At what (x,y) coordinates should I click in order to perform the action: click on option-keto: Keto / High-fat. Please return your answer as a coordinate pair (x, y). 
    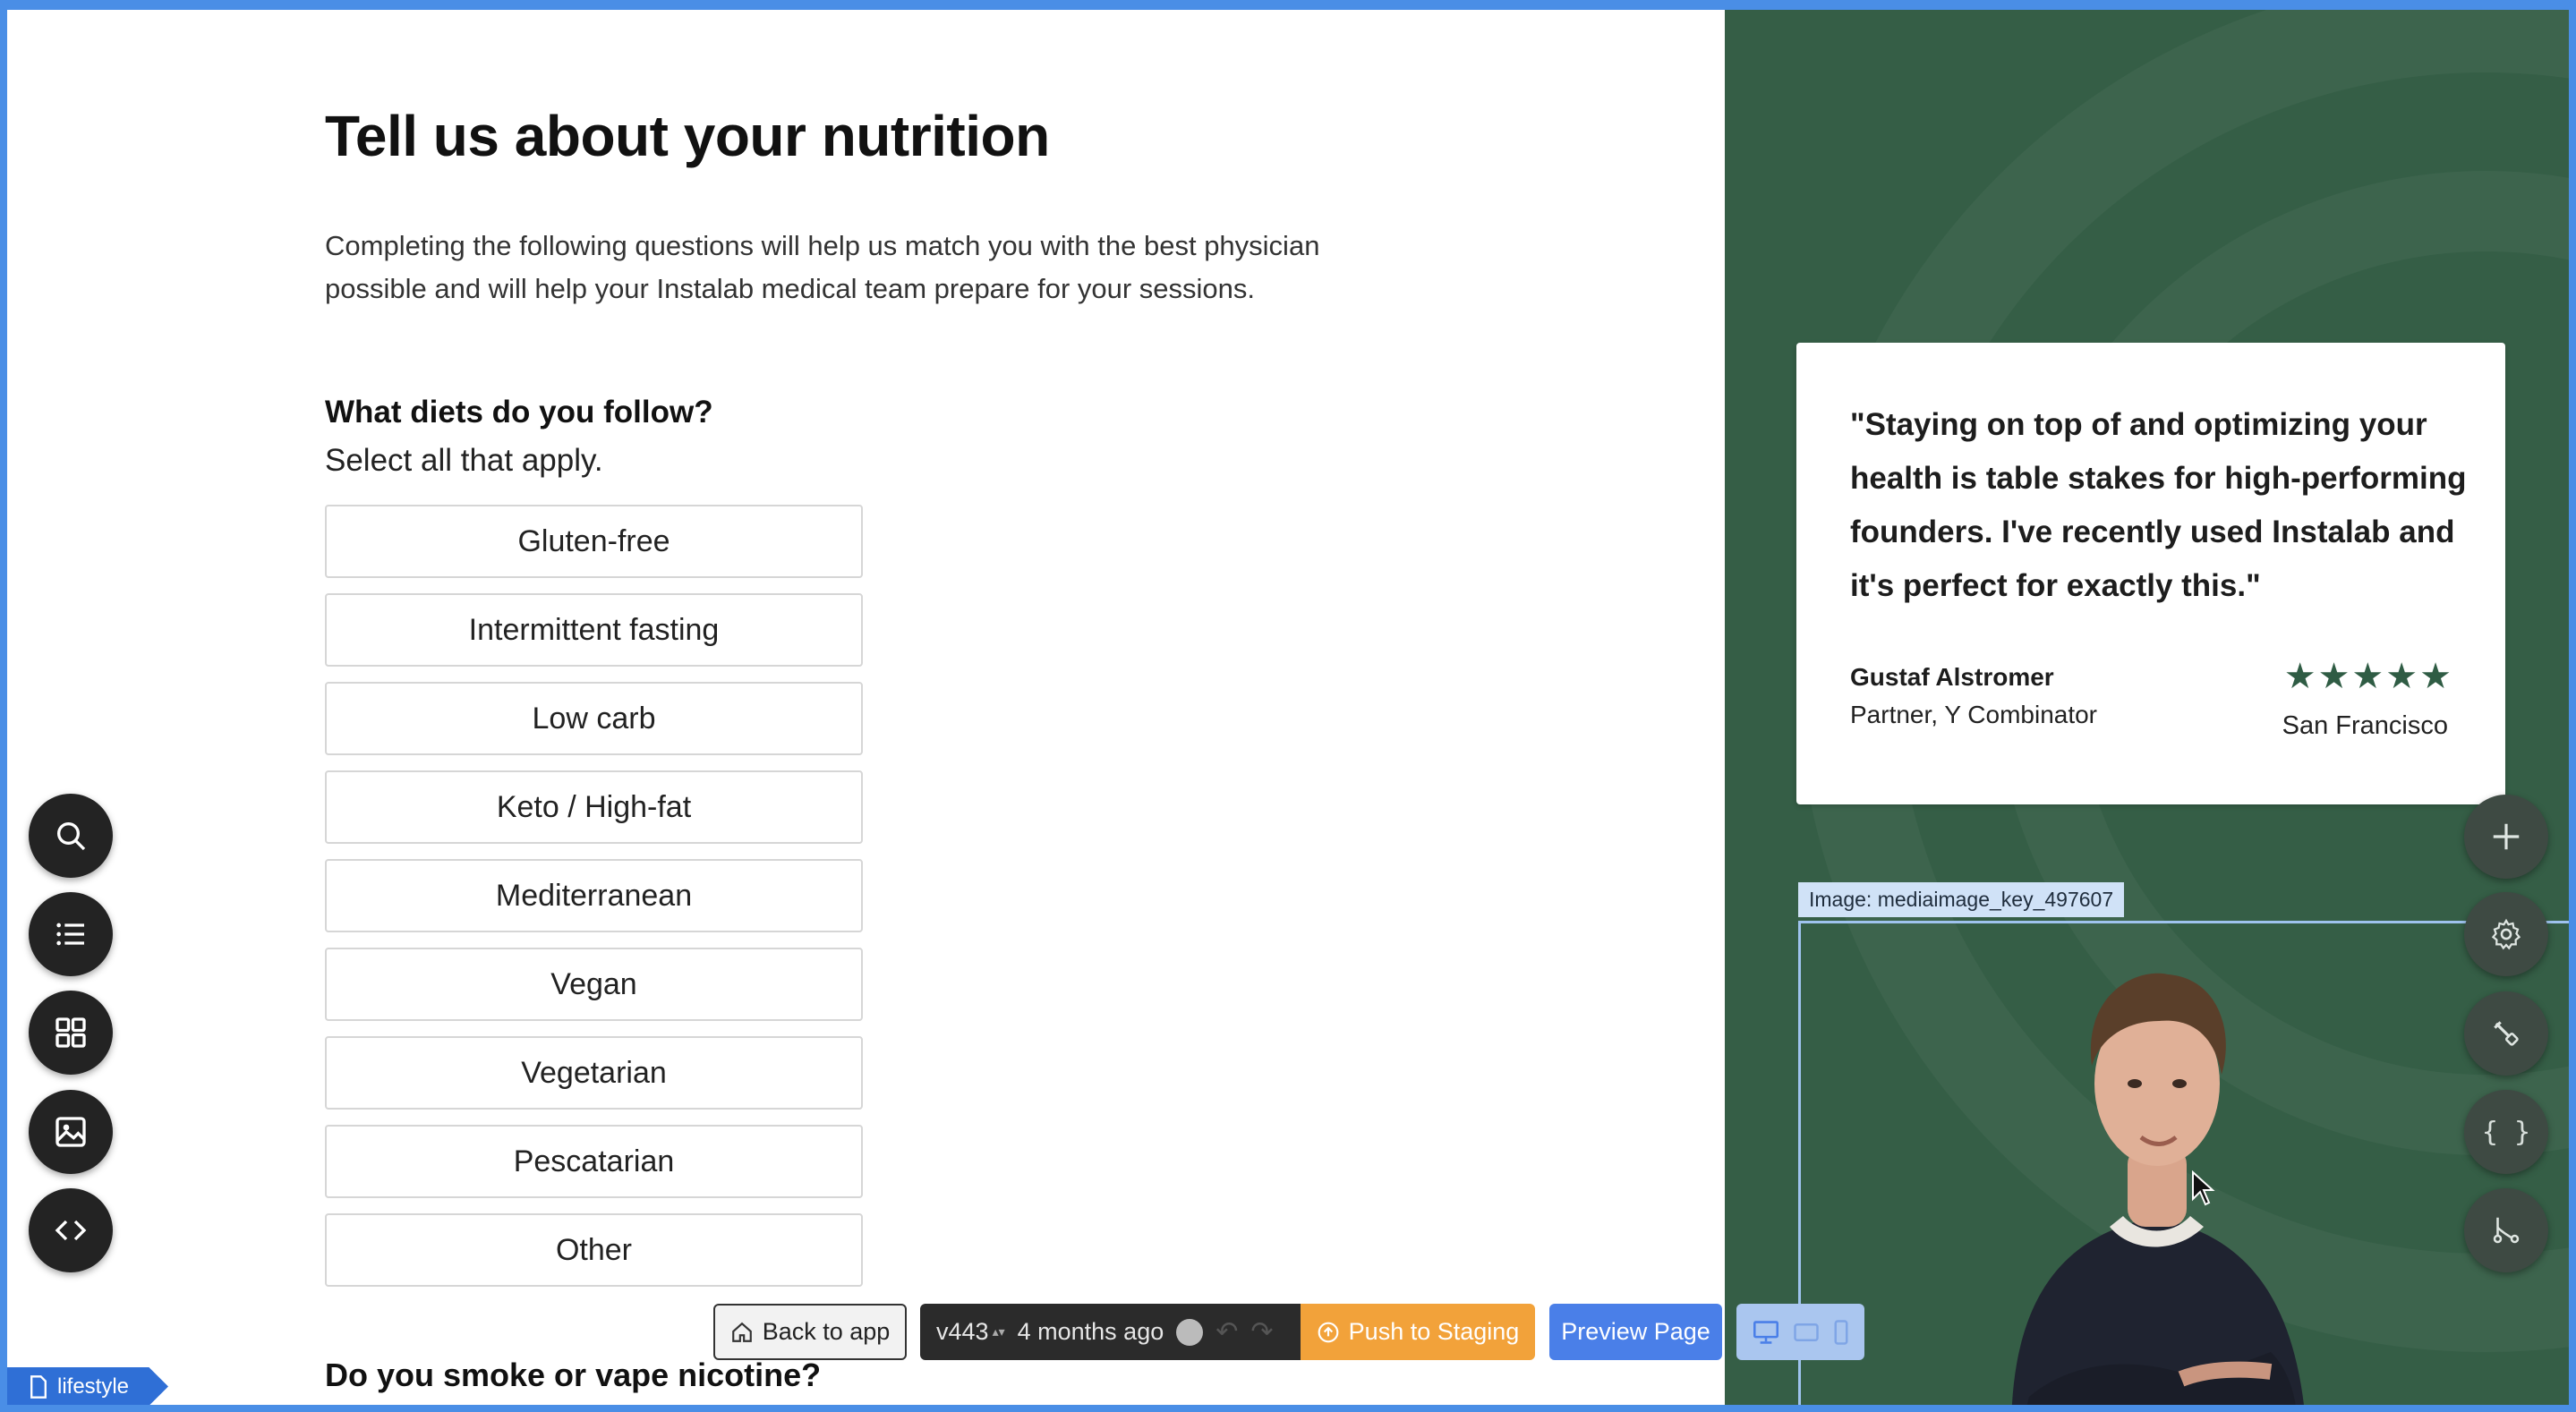
    Looking at the image, I should click on (594, 807).